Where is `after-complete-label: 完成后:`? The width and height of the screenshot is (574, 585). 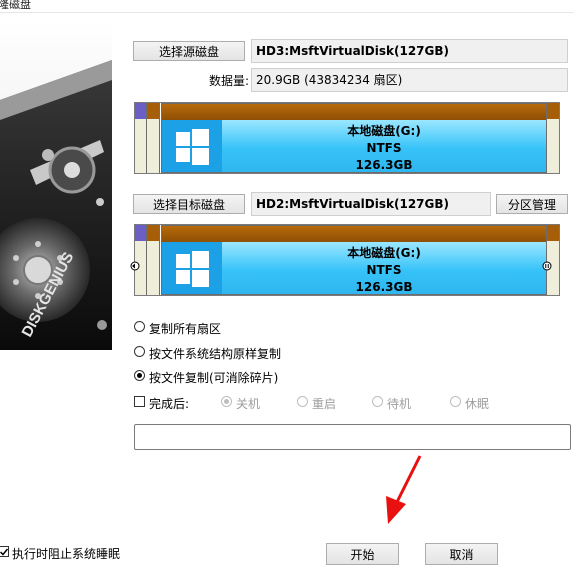
after-complete-label: 完成后: is located at coordinates (169, 404).